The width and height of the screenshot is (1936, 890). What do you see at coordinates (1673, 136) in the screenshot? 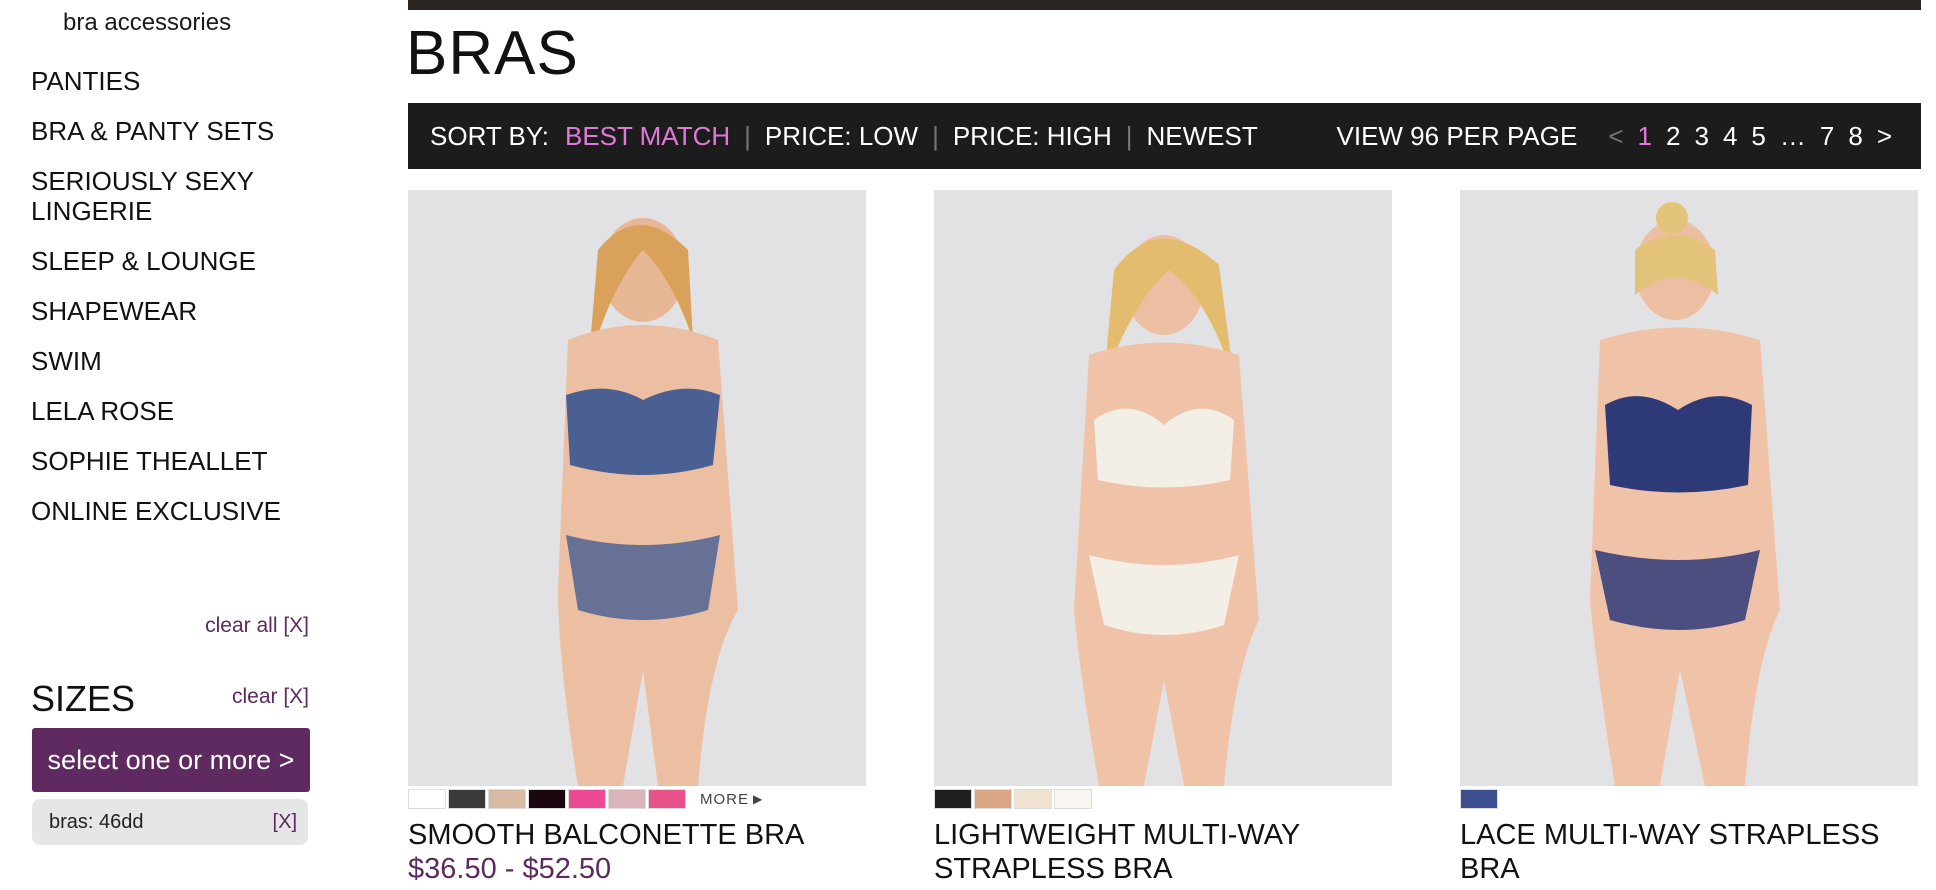
I see `pager-page-2: 2` at bounding box center [1673, 136].